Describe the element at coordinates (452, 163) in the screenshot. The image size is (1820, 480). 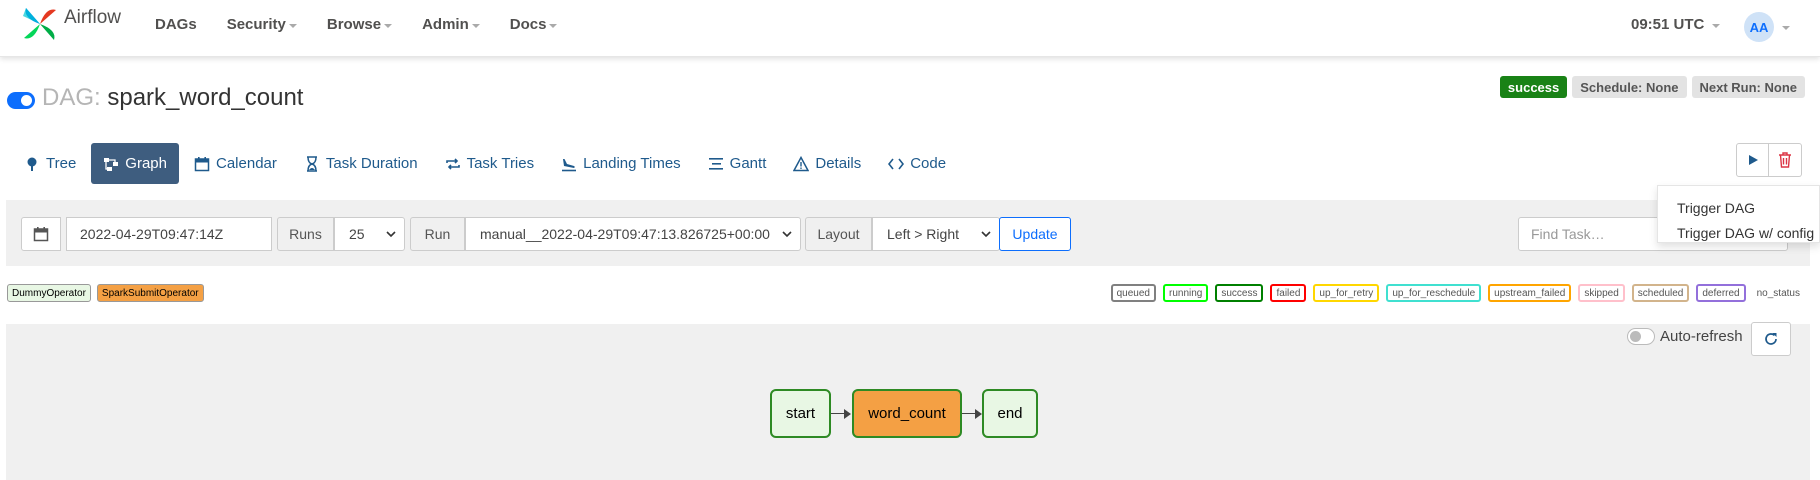
I see `repeat-icon` at that location.